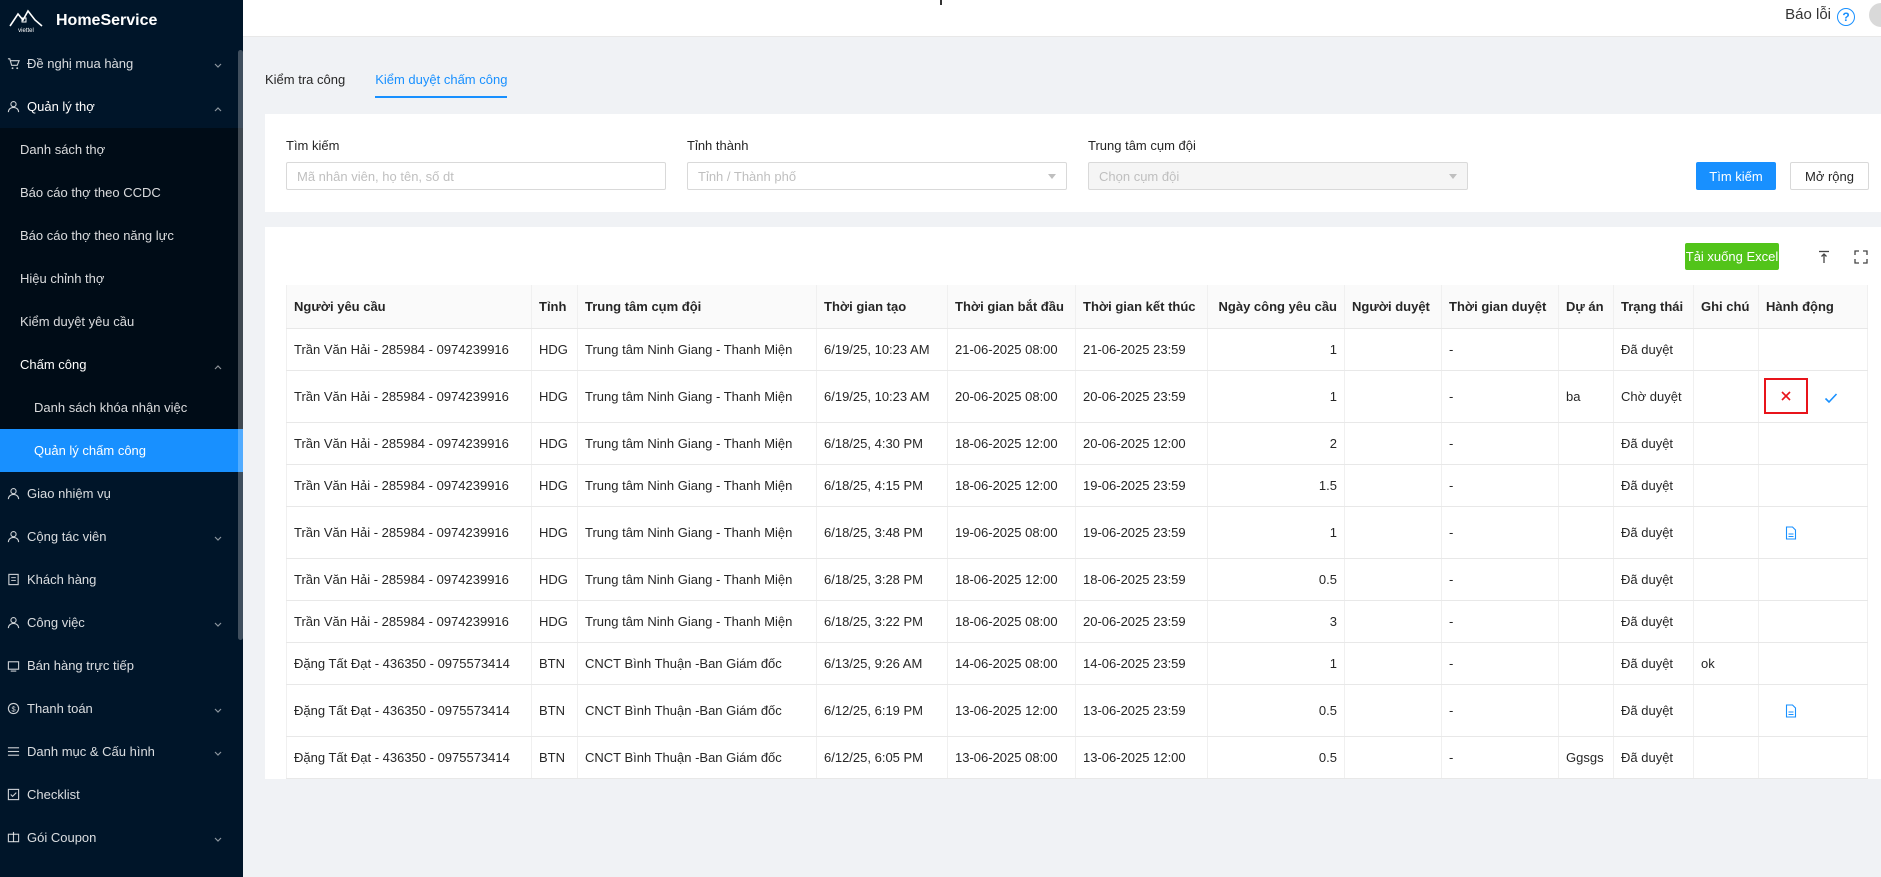  What do you see at coordinates (1141, 663) in the screenshot?
I see `table-cell: 14-06-2025 23:59` at bounding box center [1141, 663].